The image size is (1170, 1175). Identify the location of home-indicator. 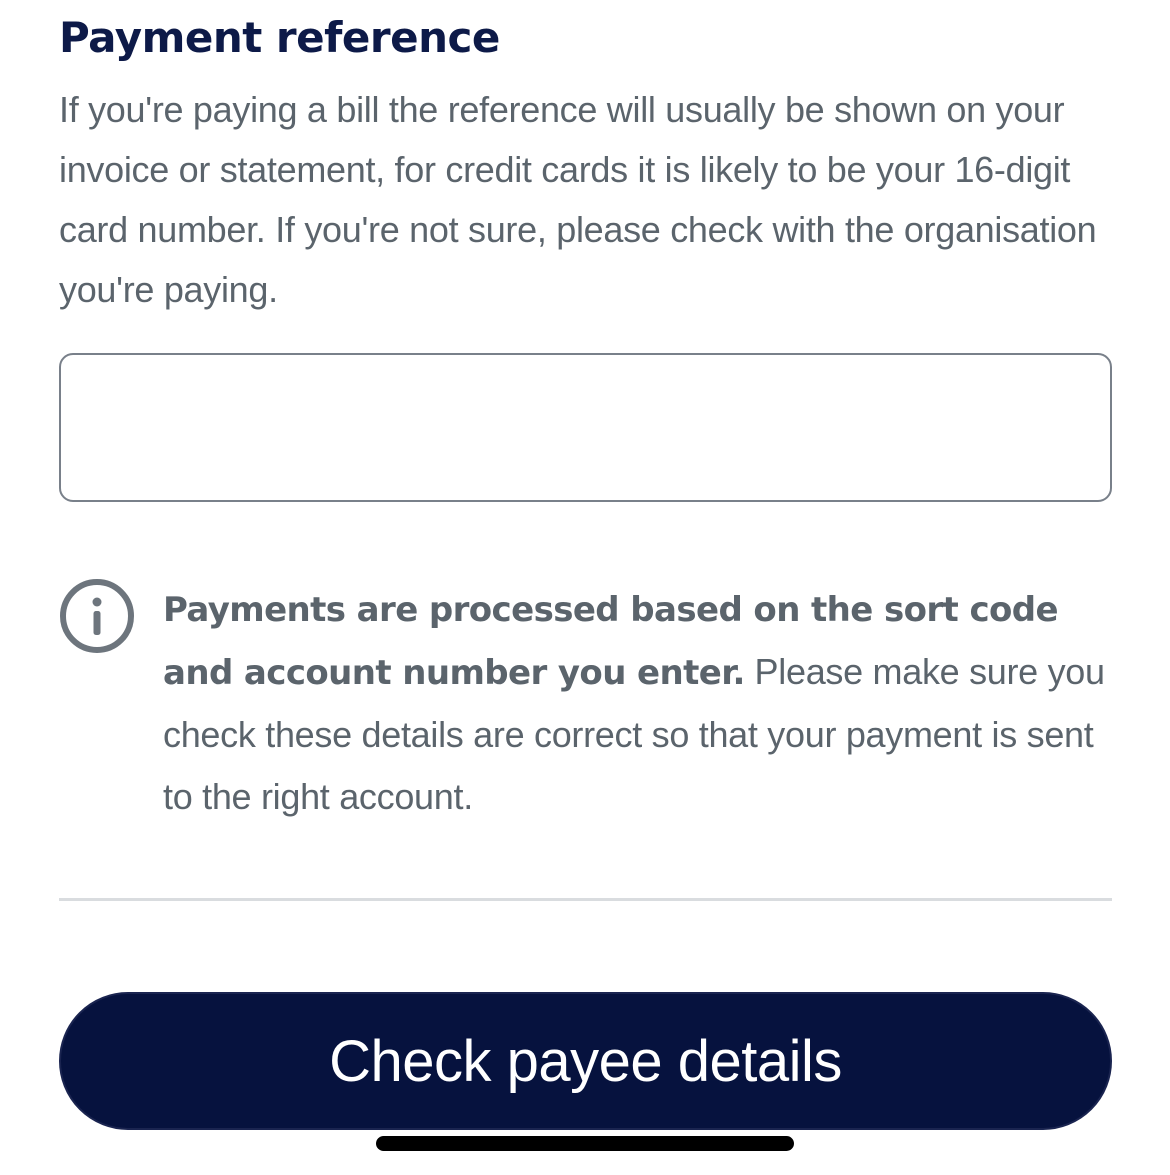
(585, 1143).